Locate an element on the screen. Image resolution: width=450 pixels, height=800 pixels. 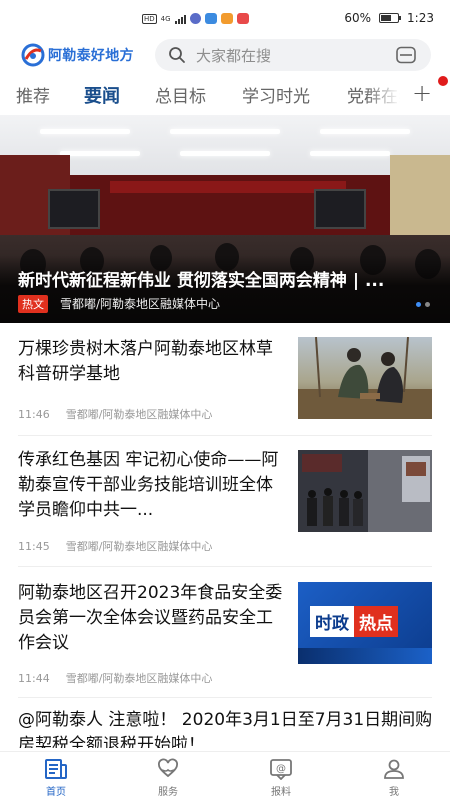
banner-photo-sign is located at coordinates (228, 187).